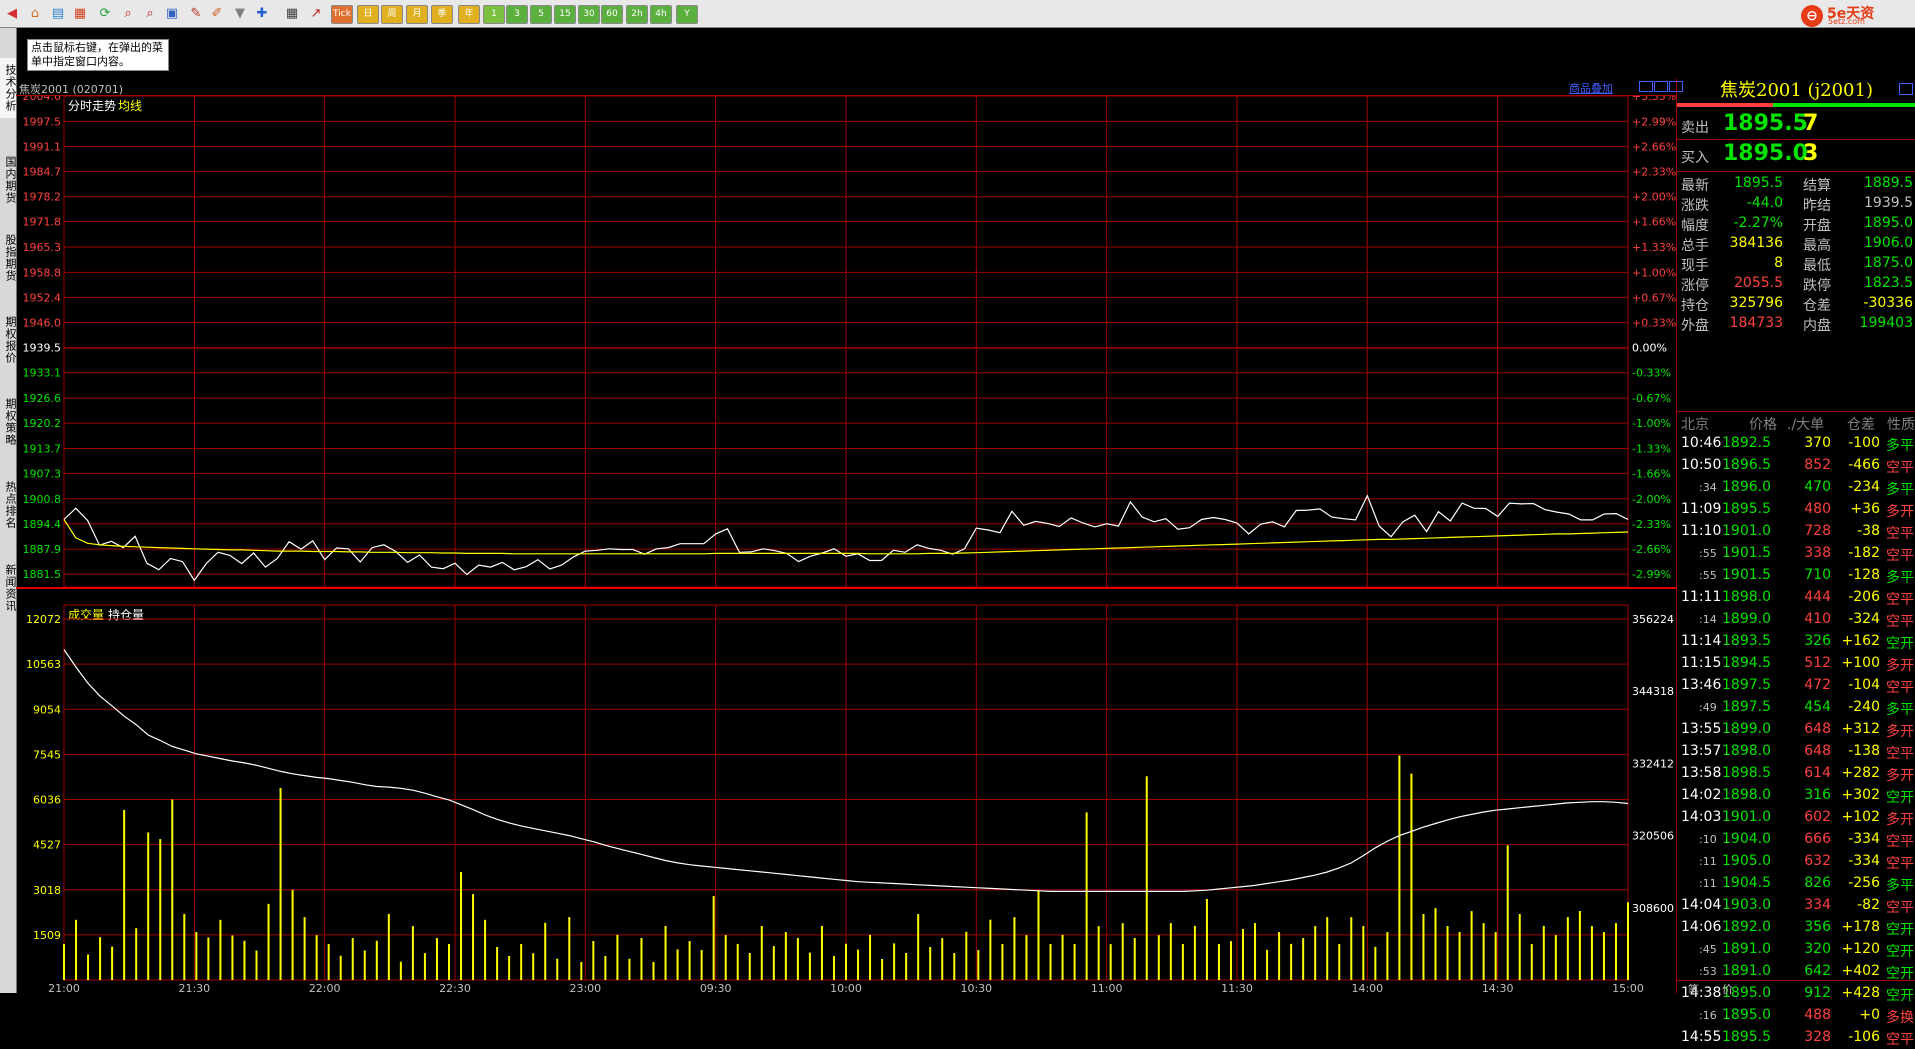 The image size is (1915, 1049). What do you see at coordinates (1701, 509) in the screenshot?
I see `tick-time: 11:09` at bounding box center [1701, 509].